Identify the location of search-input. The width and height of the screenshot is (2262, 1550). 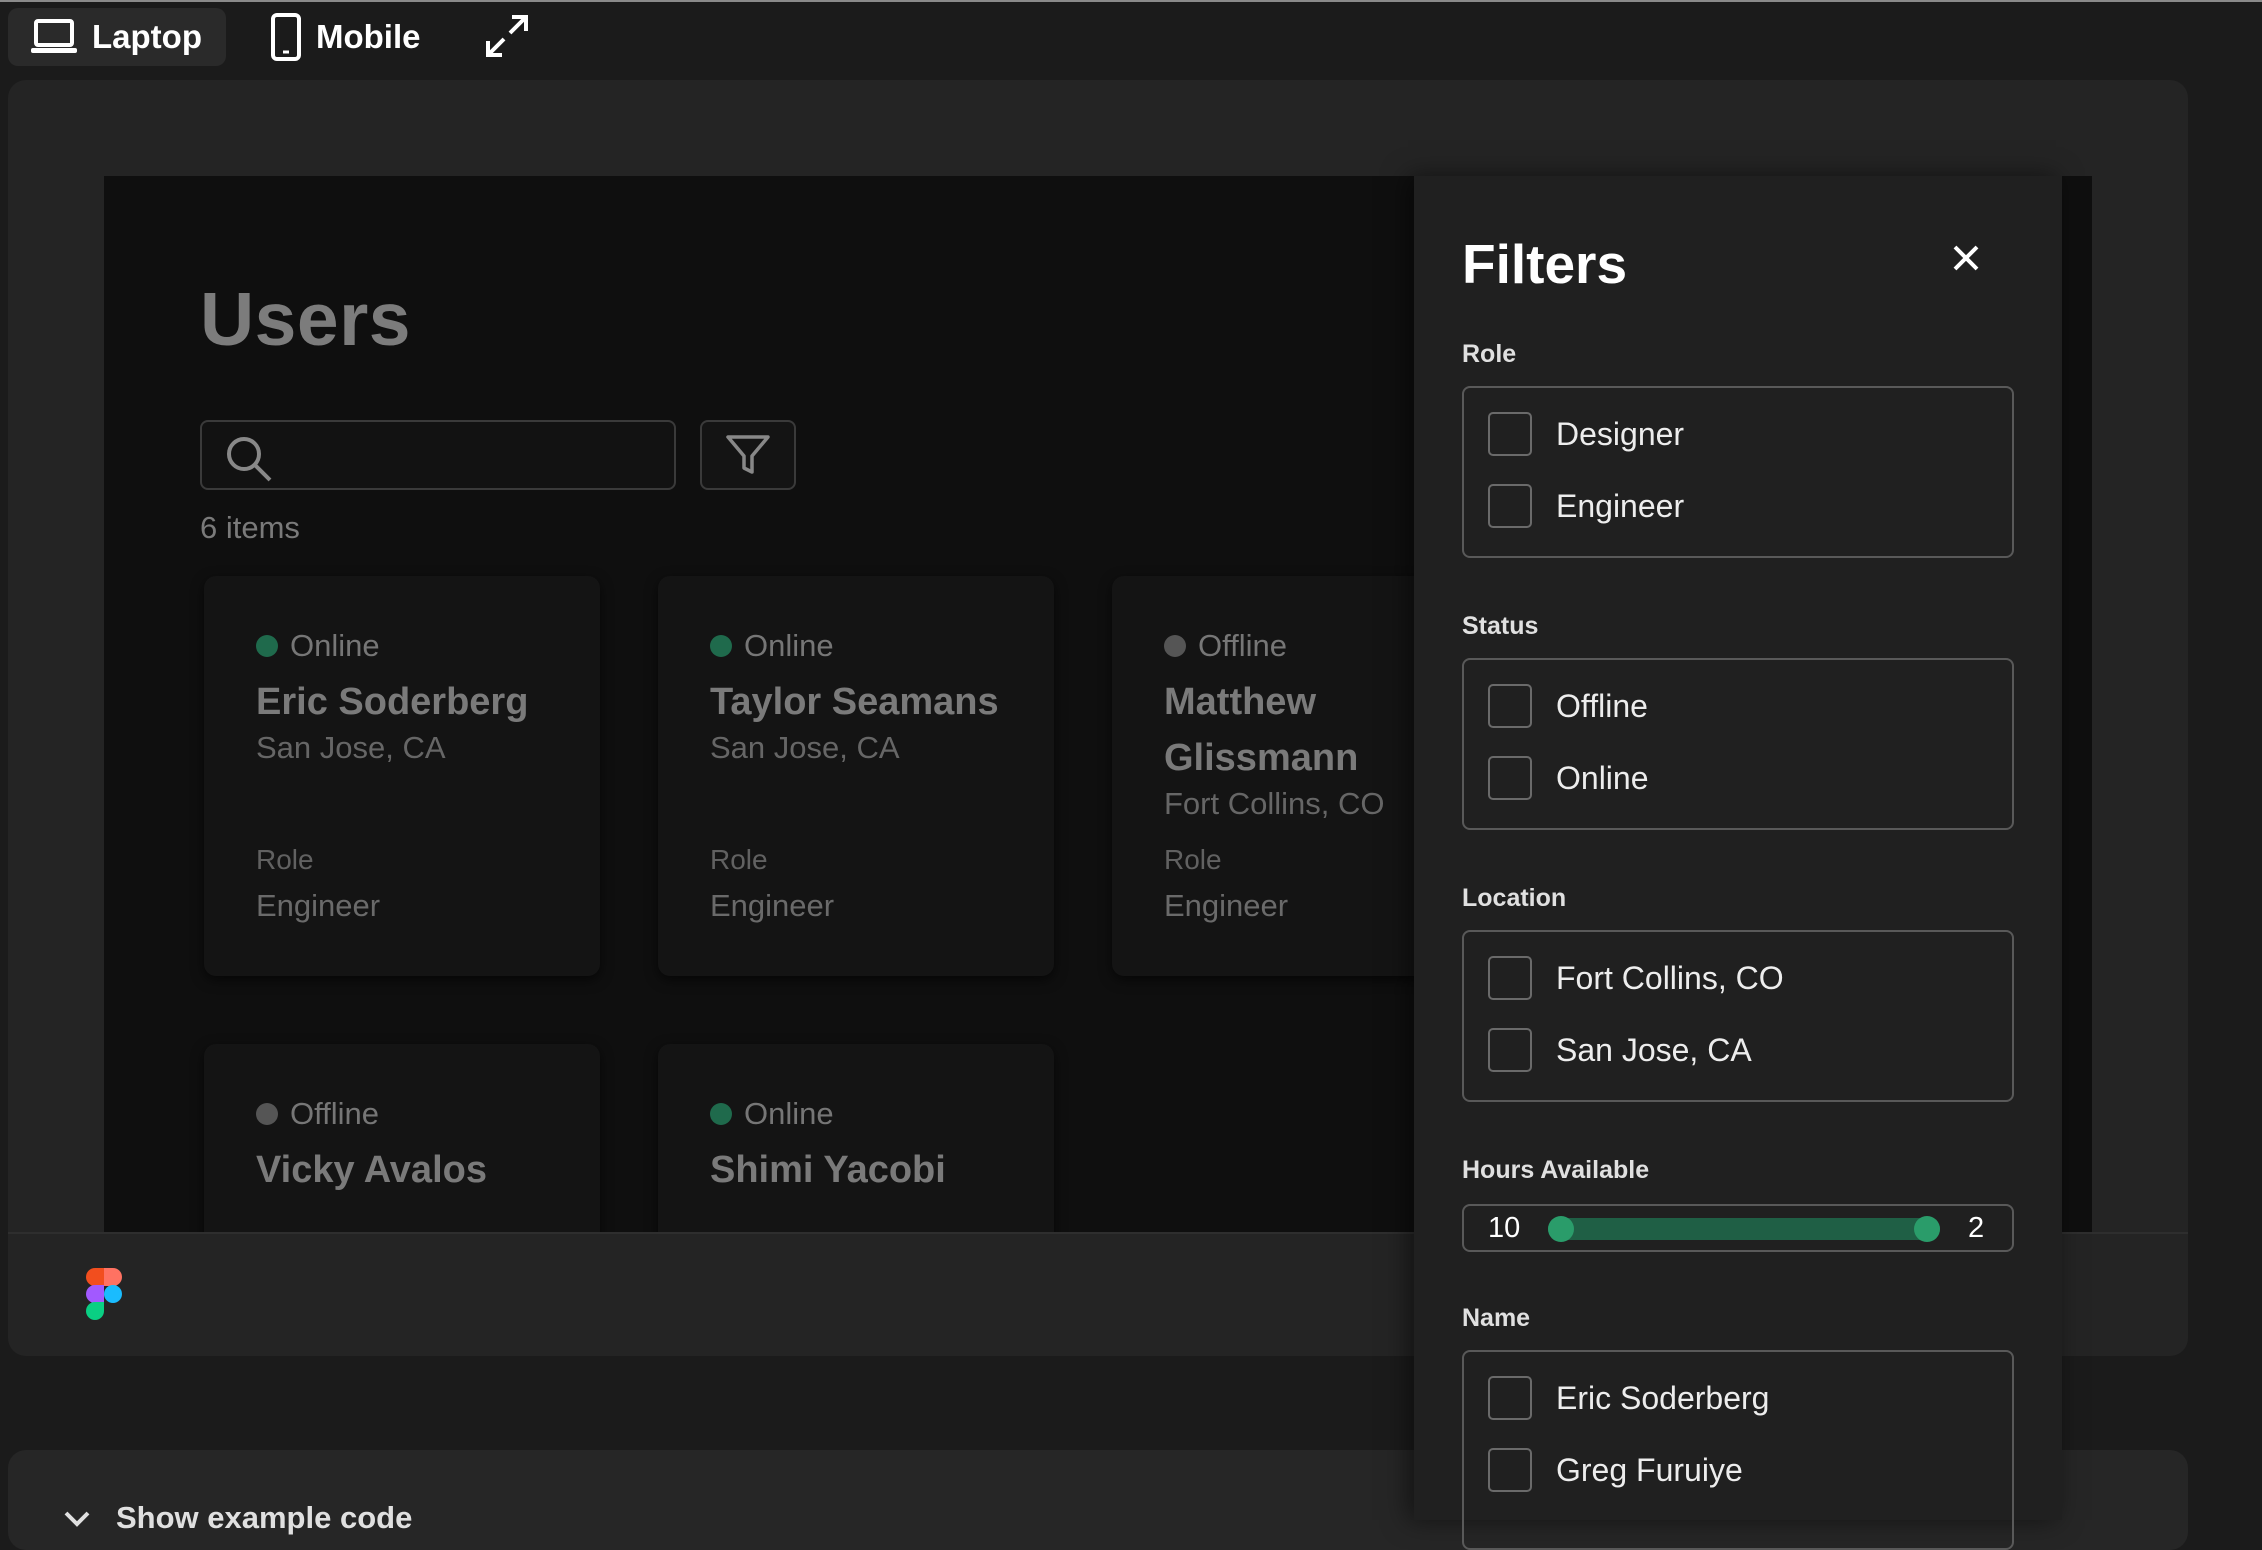
(469, 456).